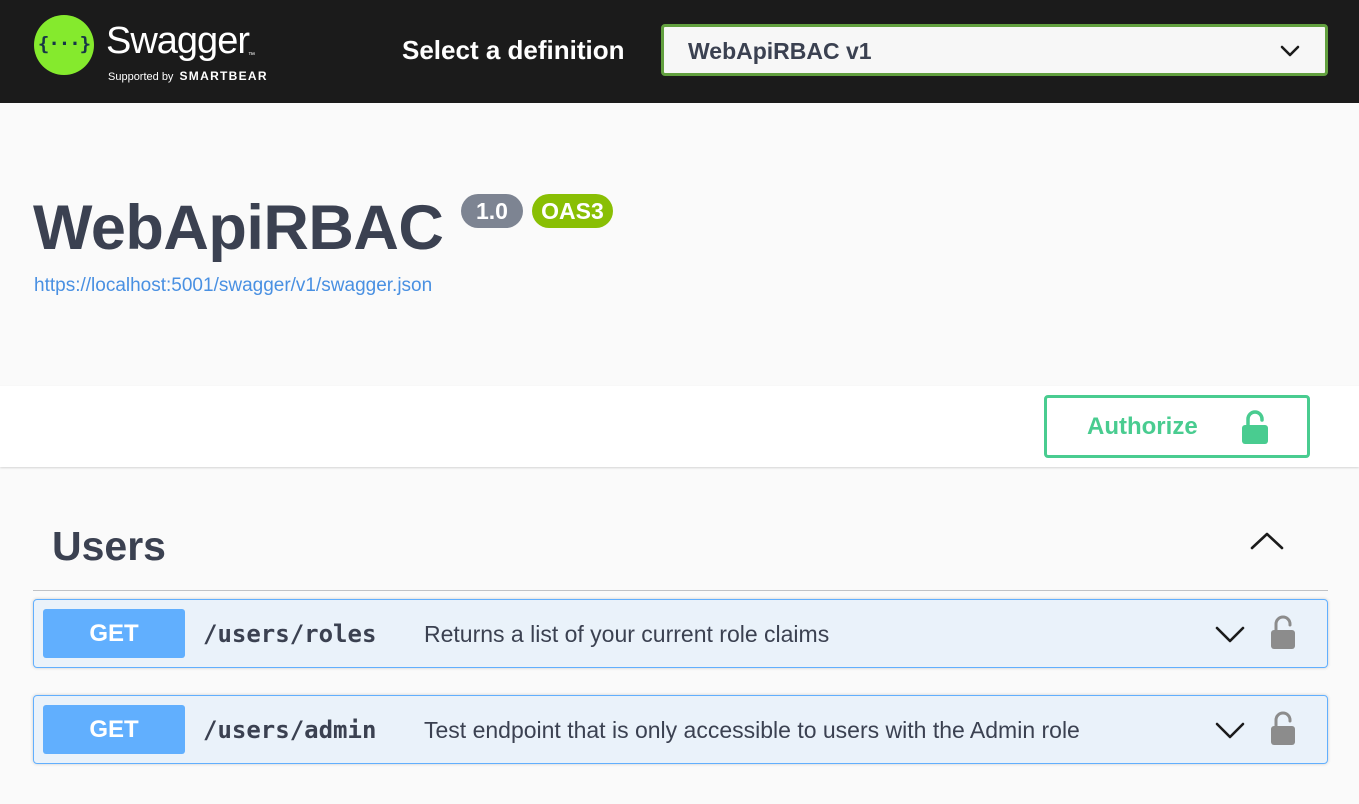  I want to click on operation-path: /users/admin, so click(290, 730).